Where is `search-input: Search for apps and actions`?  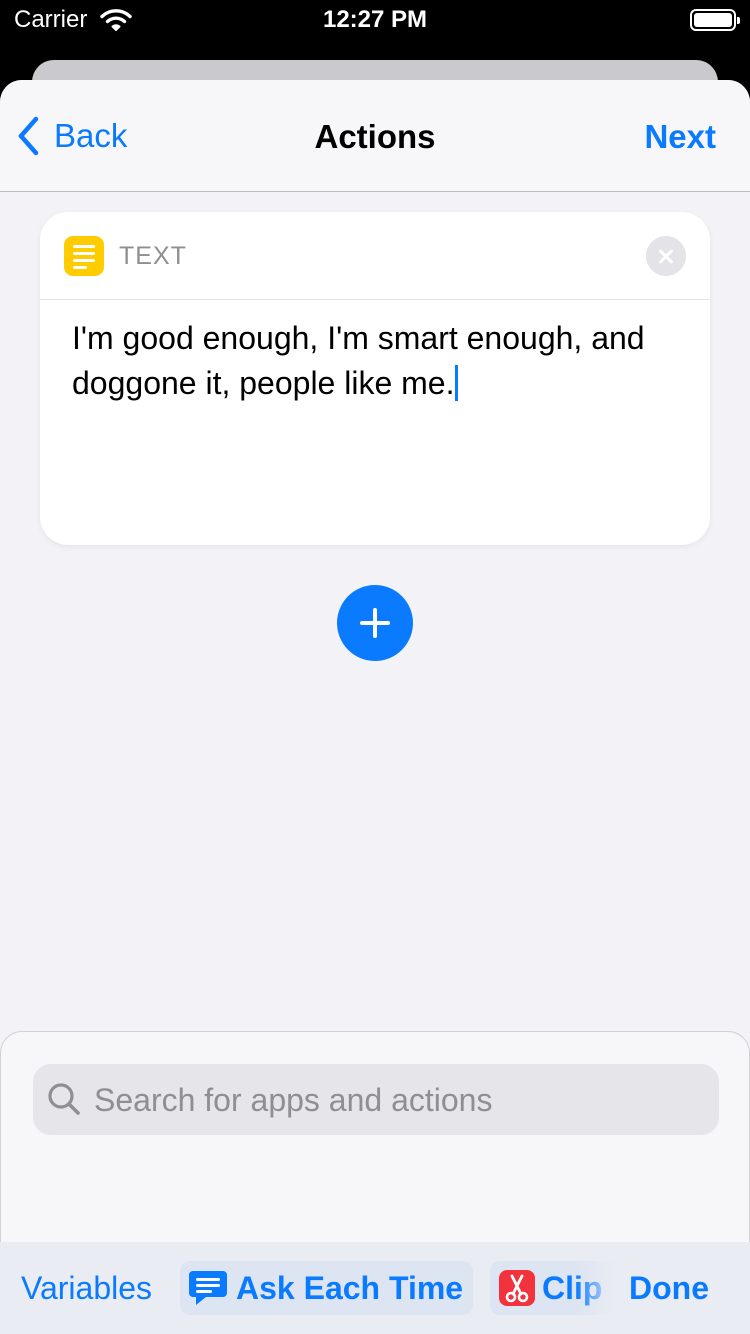 search-input: Search for apps and actions is located at coordinates (376, 1099).